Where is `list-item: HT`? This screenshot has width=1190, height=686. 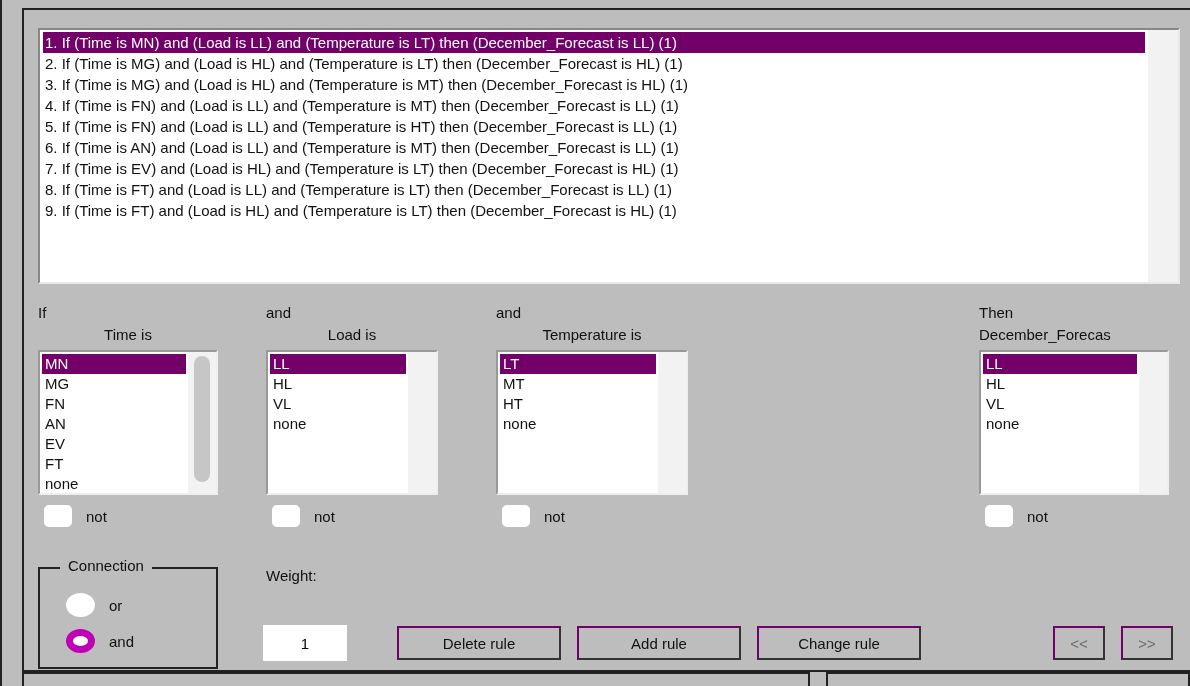
list-item: HT is located at coordinates (578, 404).